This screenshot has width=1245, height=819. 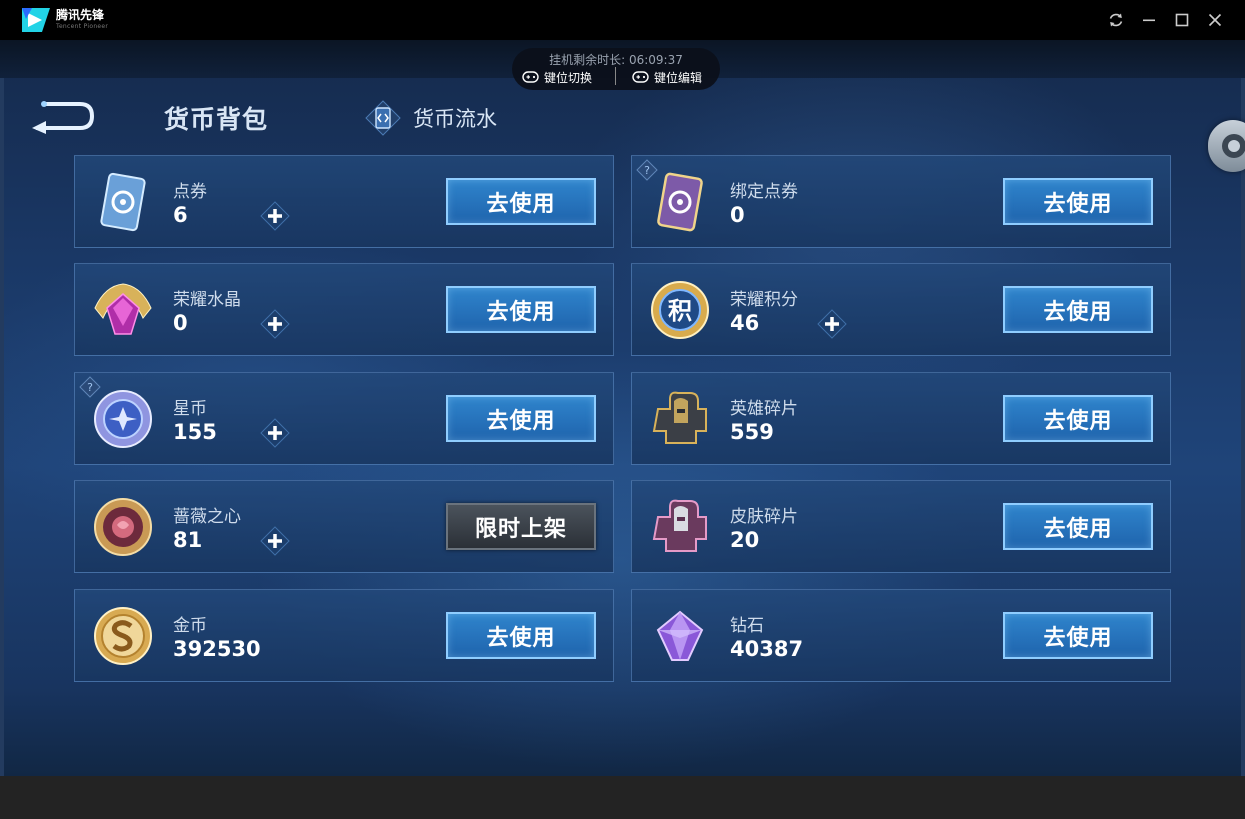 What do you see at coordinates (679, 417) in the screenshot?
I see `hero-fragment-helmet-icon` at bounding box center [679, 417].